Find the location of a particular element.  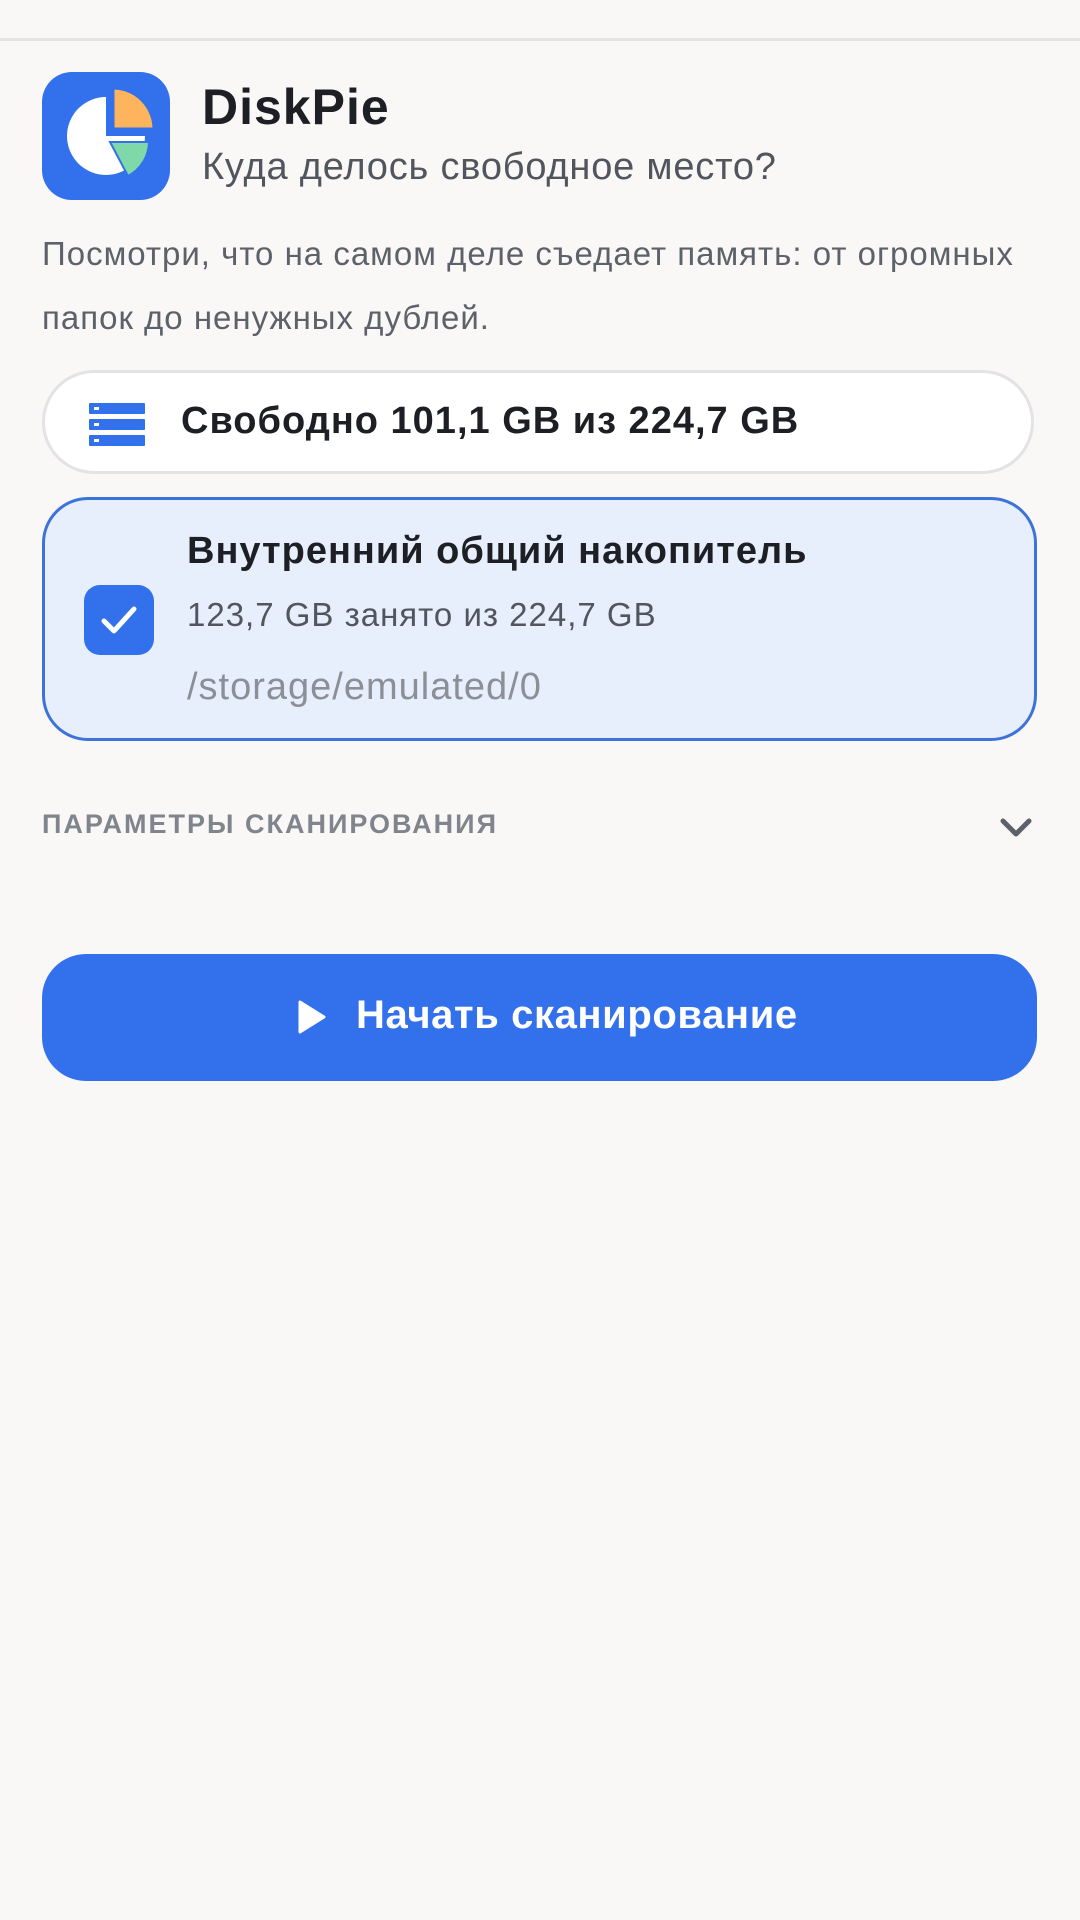

volume-title: Внутренний общий накопитель is located at coordinates (497, 551).